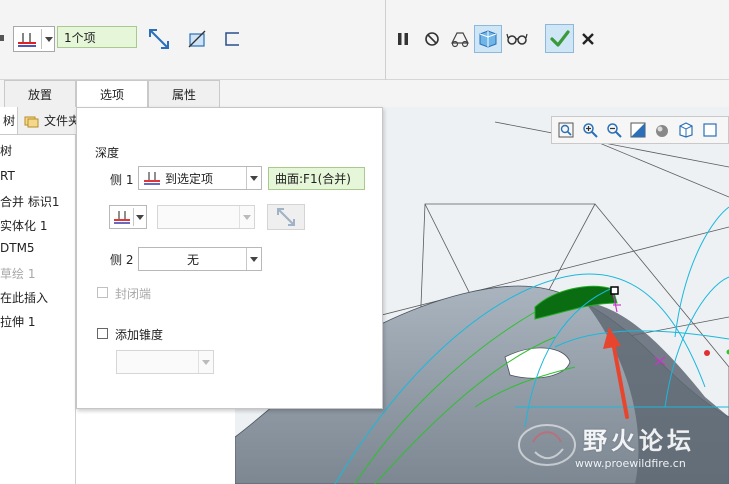 Image resolution: width=729 pixels, height=484 pixels. I want to click on tab-label: 属性, so click(183, 94).